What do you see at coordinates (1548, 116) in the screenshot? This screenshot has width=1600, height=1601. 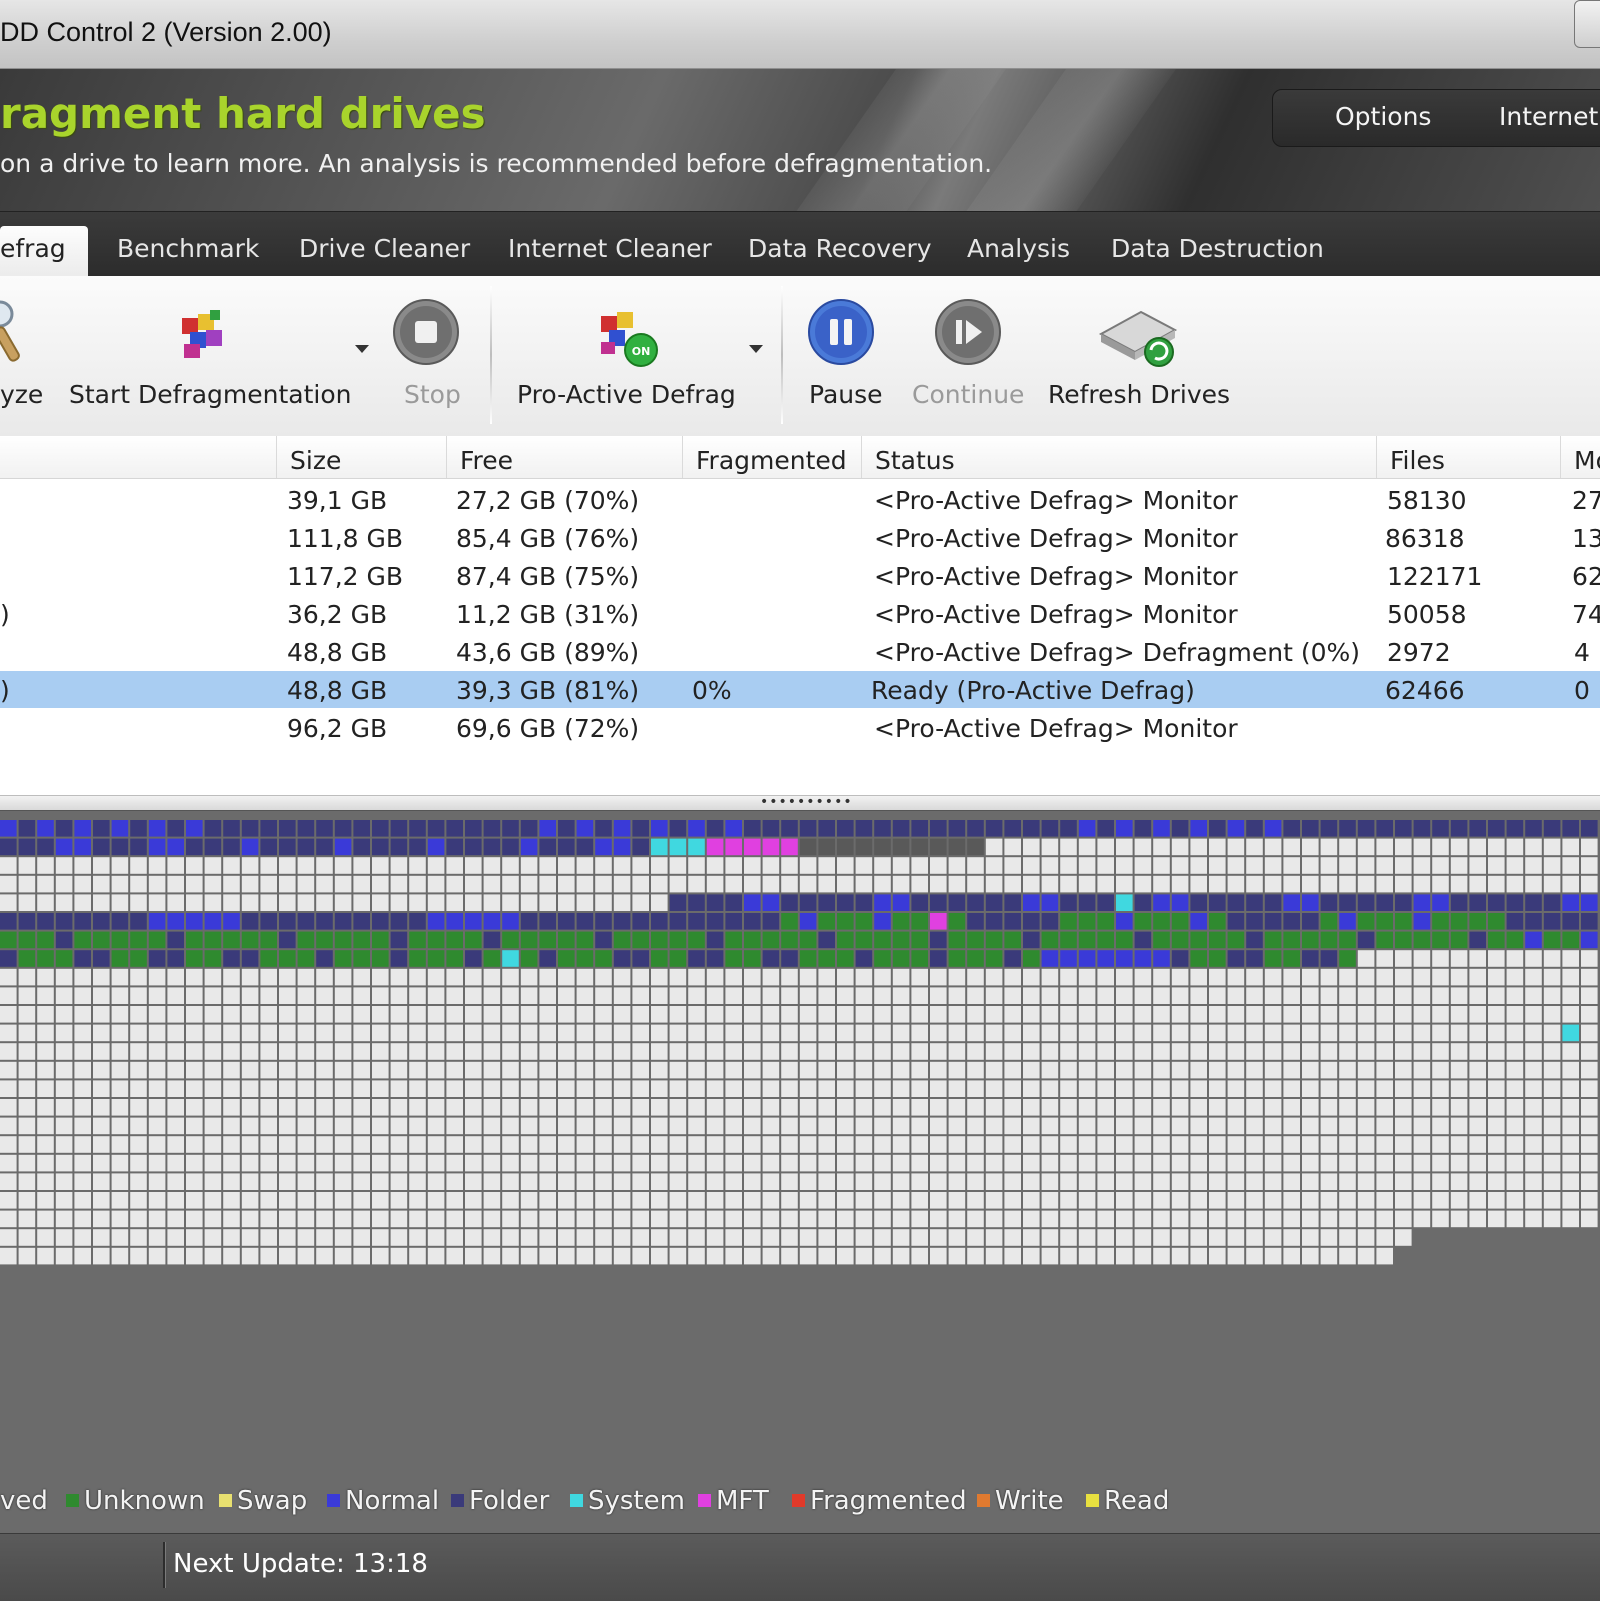 I see `internet-link: Internet` at bounding box center [1548, 116].